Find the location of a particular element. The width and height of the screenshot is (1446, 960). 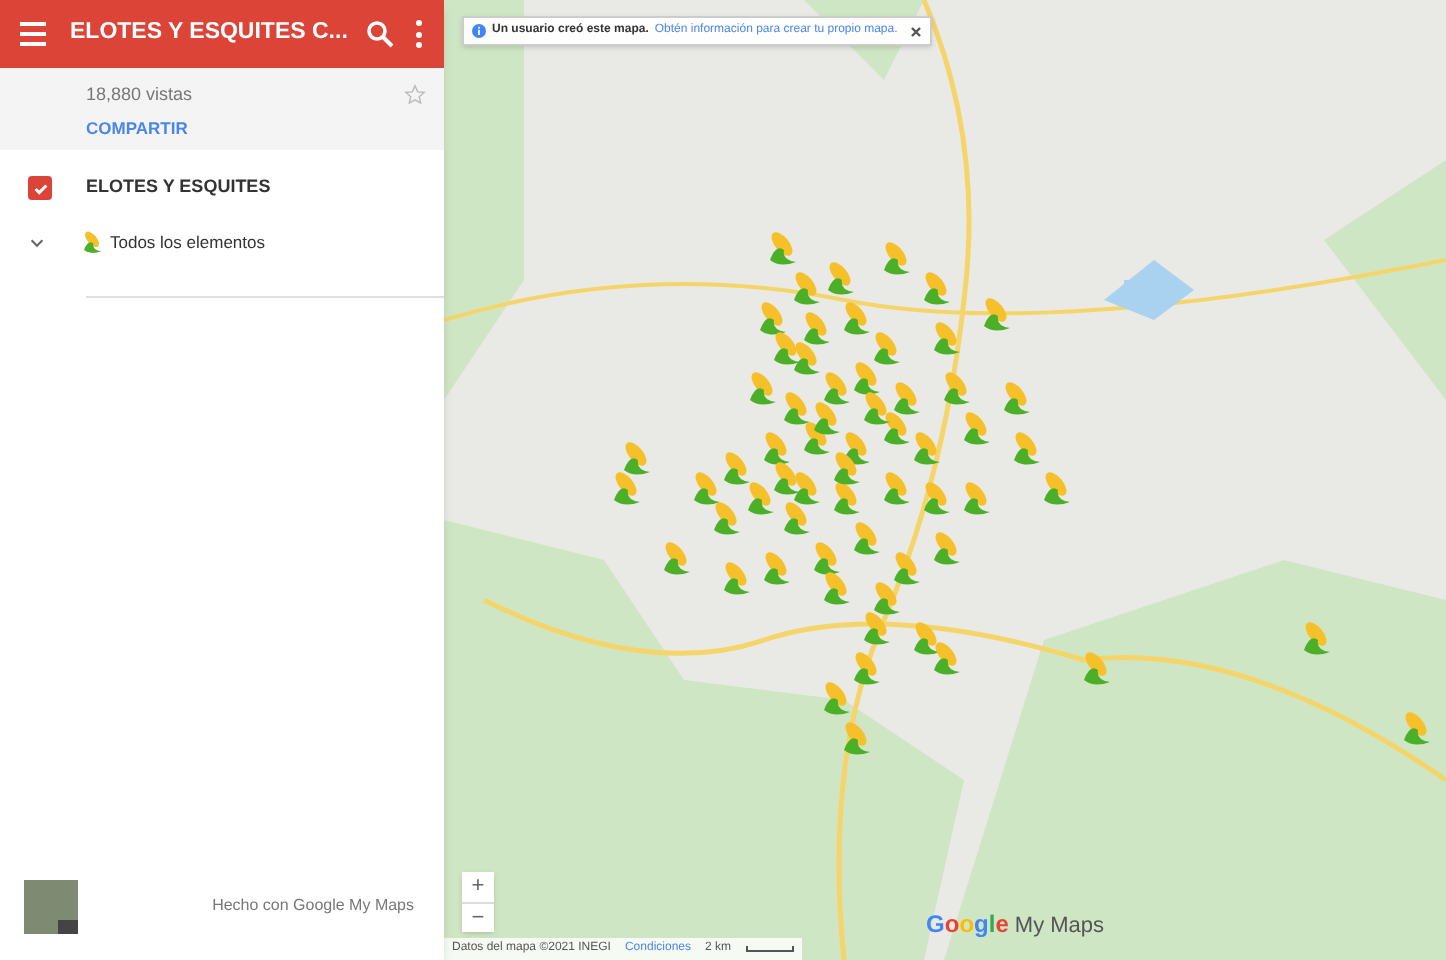

search-button is located at coordinates (380, 34).